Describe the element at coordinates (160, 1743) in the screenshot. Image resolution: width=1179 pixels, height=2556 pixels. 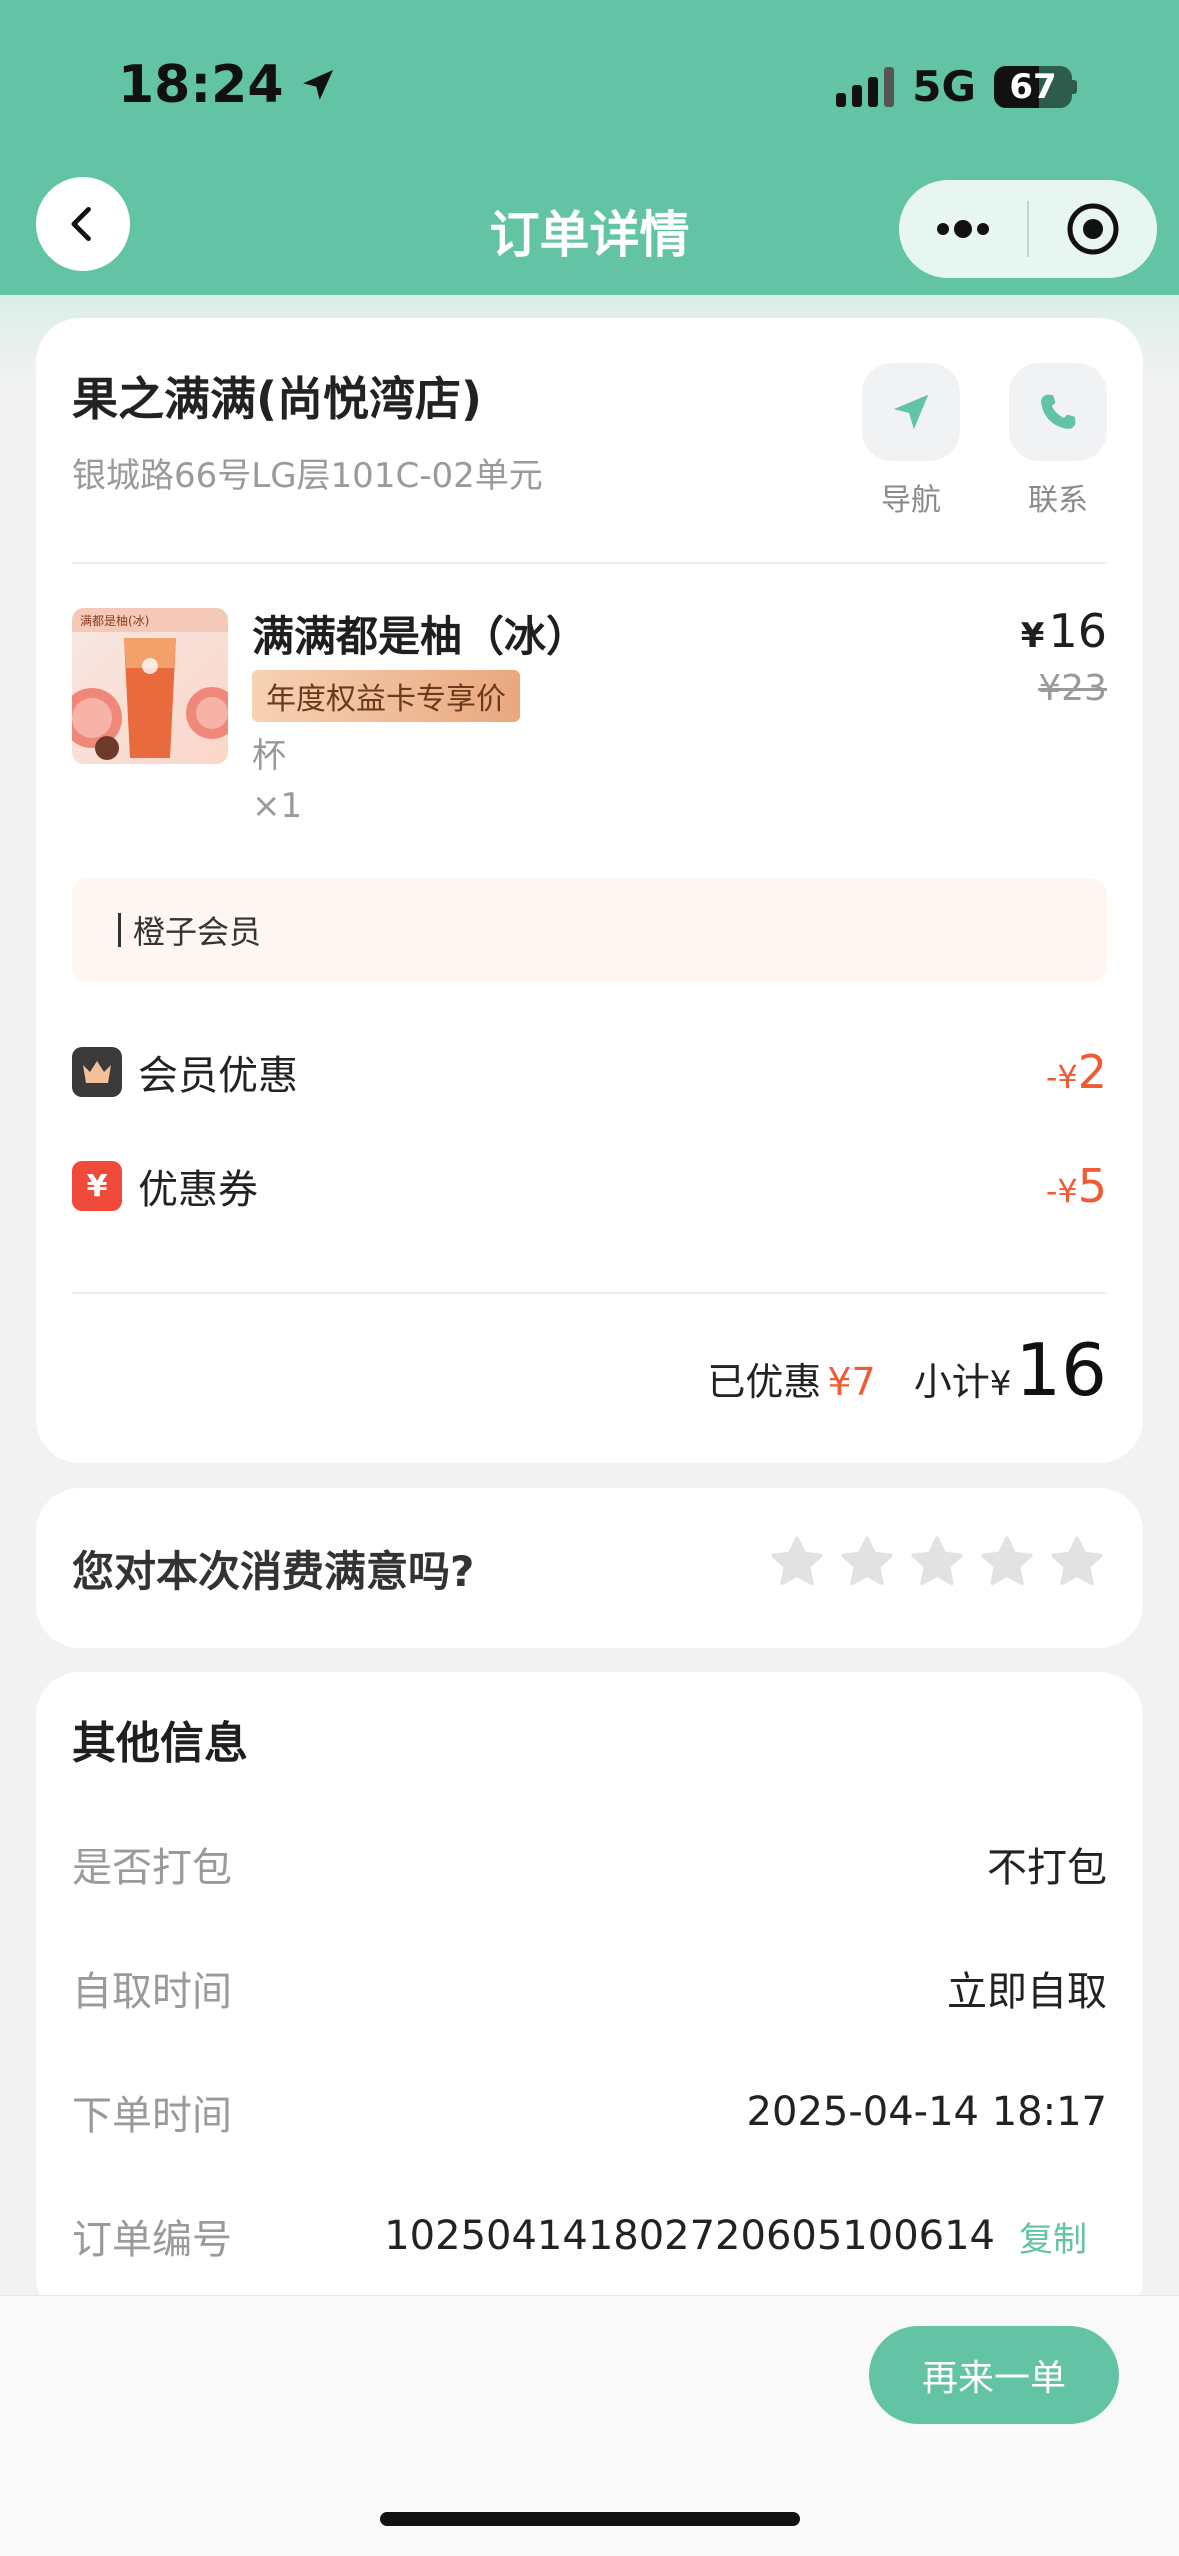
I see `other-info-title: 其他信息` at that location.